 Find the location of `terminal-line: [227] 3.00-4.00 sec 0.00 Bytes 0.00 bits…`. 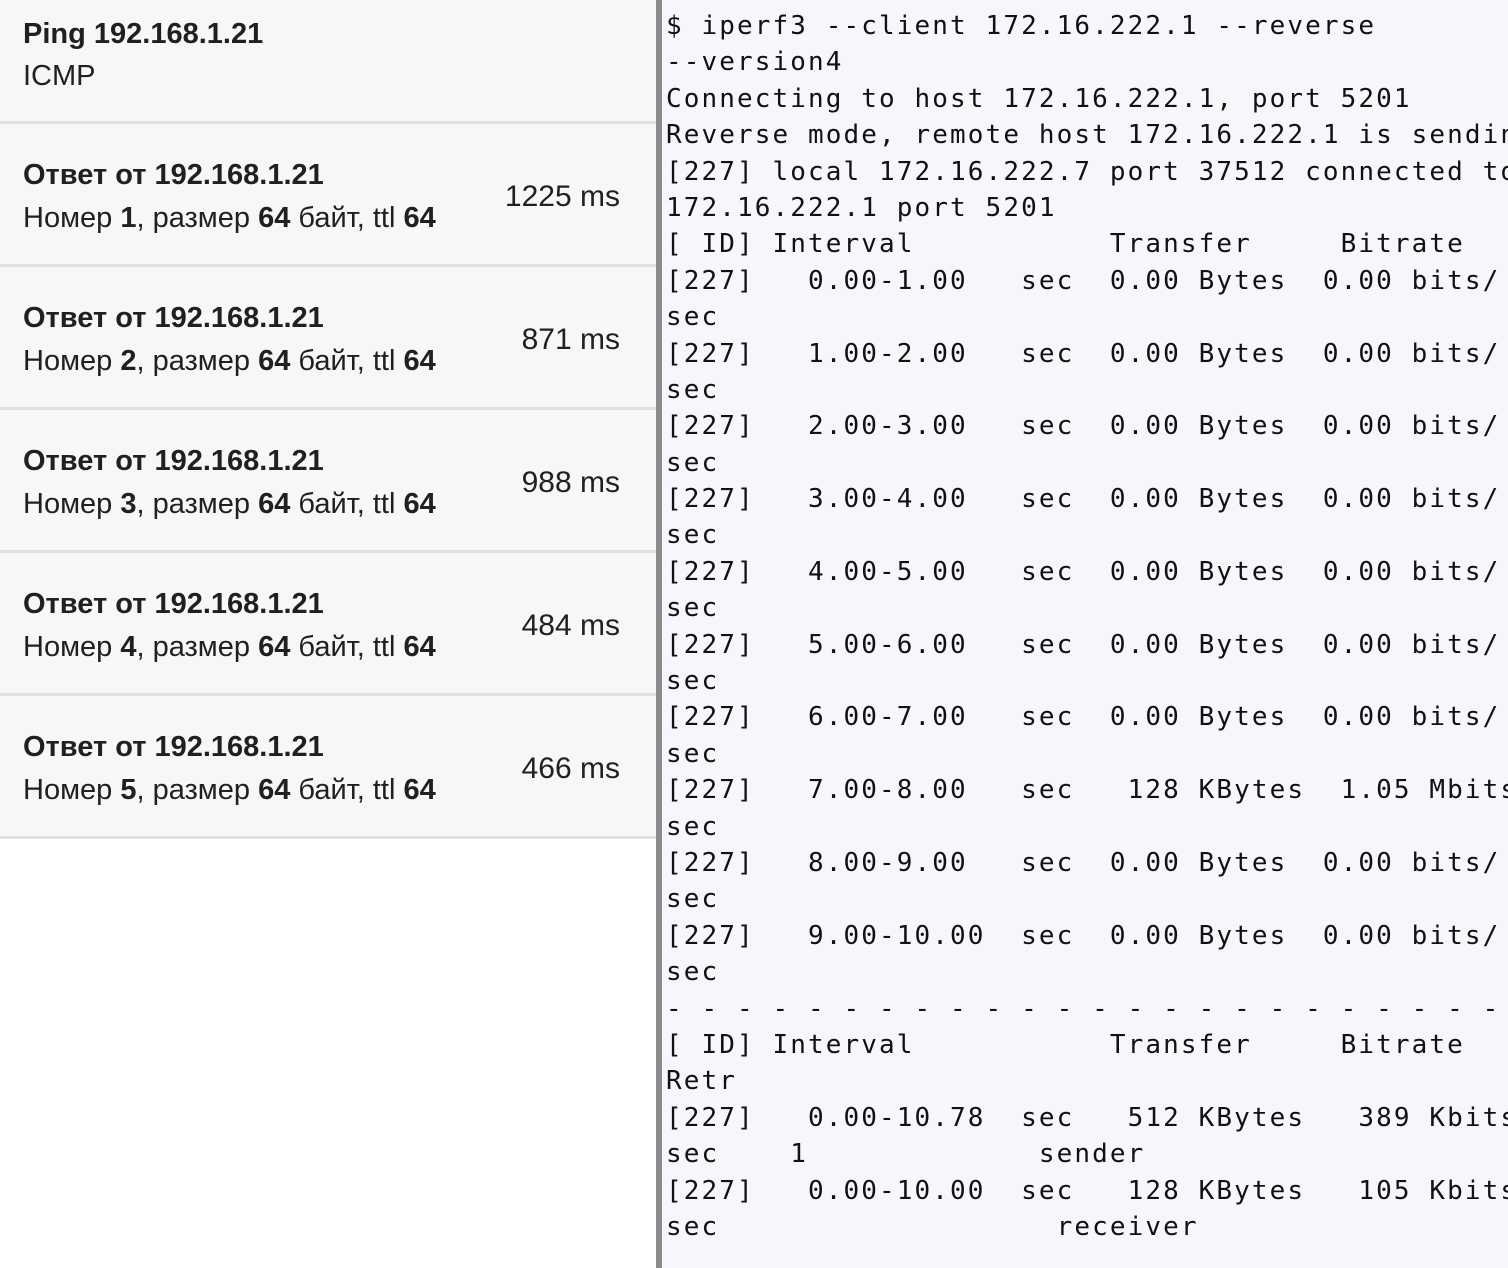

terminal-line: [227] 3.00-4.00 sec 0.00 Bytes 0.00 bits… is located at coordinates (1083, 499).